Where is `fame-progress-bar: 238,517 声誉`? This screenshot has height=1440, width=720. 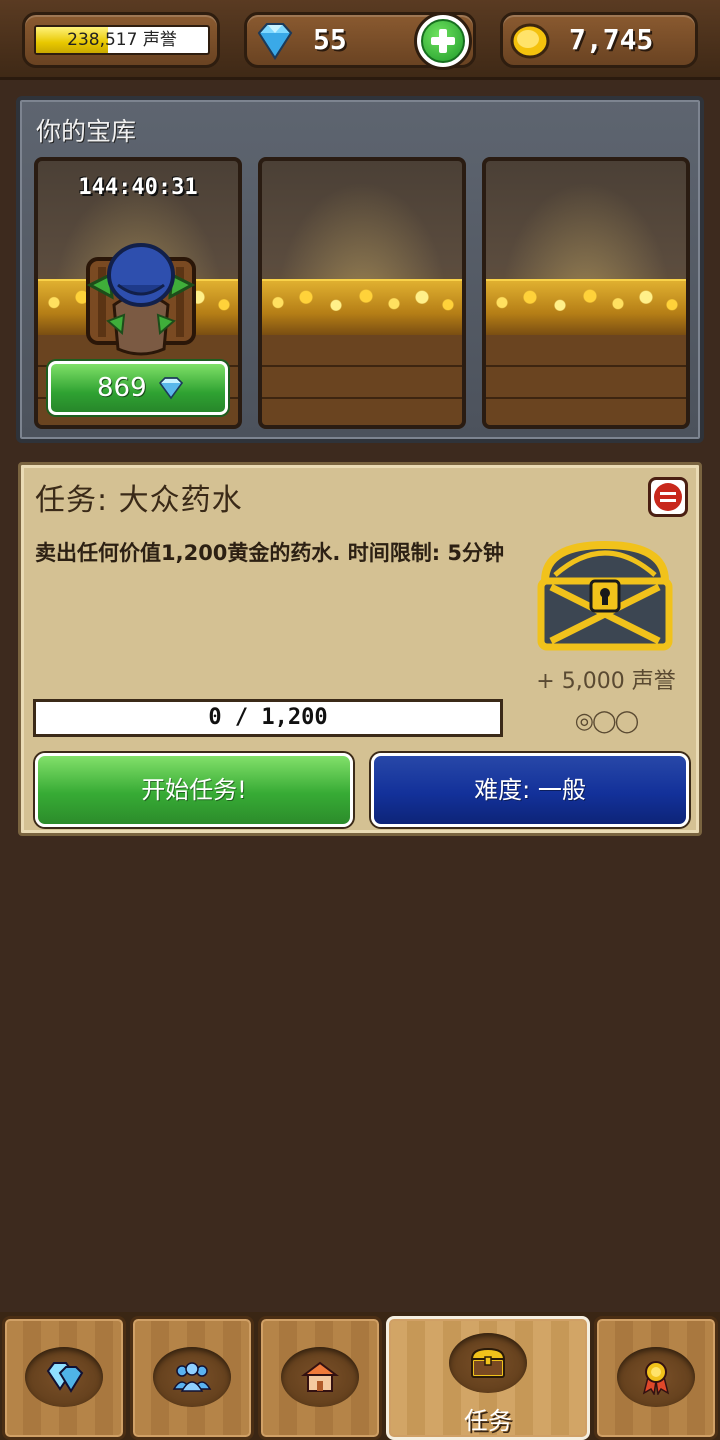 fame-progress-bar: 238,517 声誉 is located at coordinates (122, 40).